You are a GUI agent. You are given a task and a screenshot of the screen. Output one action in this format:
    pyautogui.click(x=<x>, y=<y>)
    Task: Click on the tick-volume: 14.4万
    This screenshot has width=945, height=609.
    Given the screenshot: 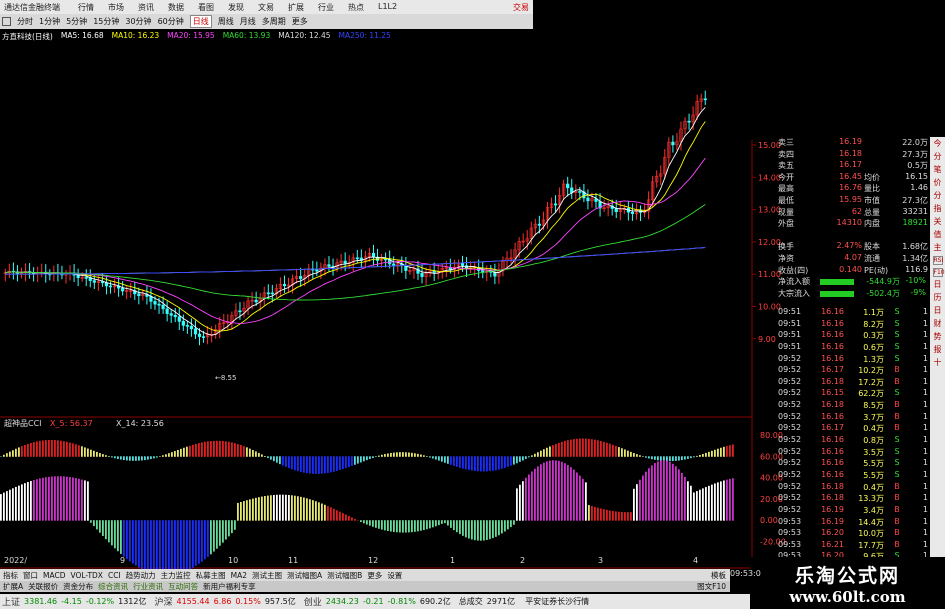 What is the action you would take?
    pyautogui.click(x=871, y=522)
    